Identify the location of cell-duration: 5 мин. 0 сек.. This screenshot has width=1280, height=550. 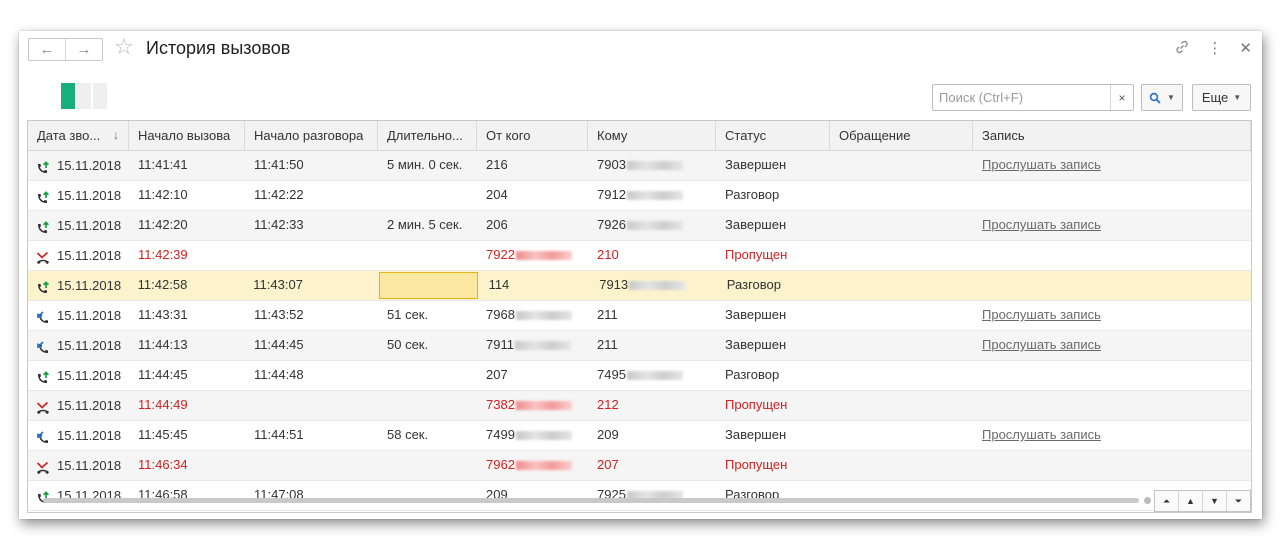
(425, 164).